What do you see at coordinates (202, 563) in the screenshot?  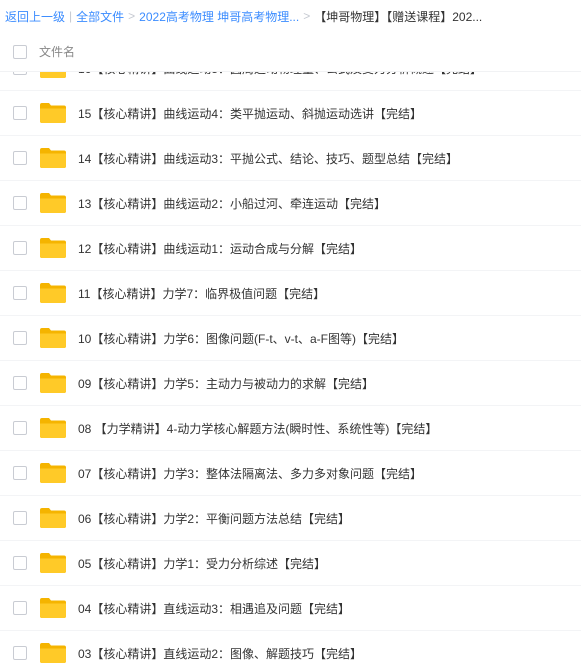 I see `file-name: 05【核心精讲】力学1：受力分析综述【完结】` at bounding box center [202, 563].